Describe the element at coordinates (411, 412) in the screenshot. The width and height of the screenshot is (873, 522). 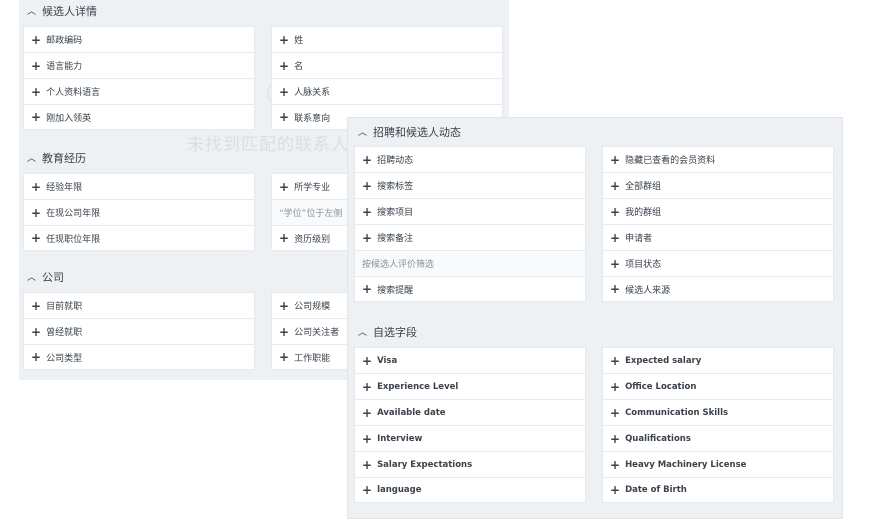
I see `filter-option-label: Available date` at that location.